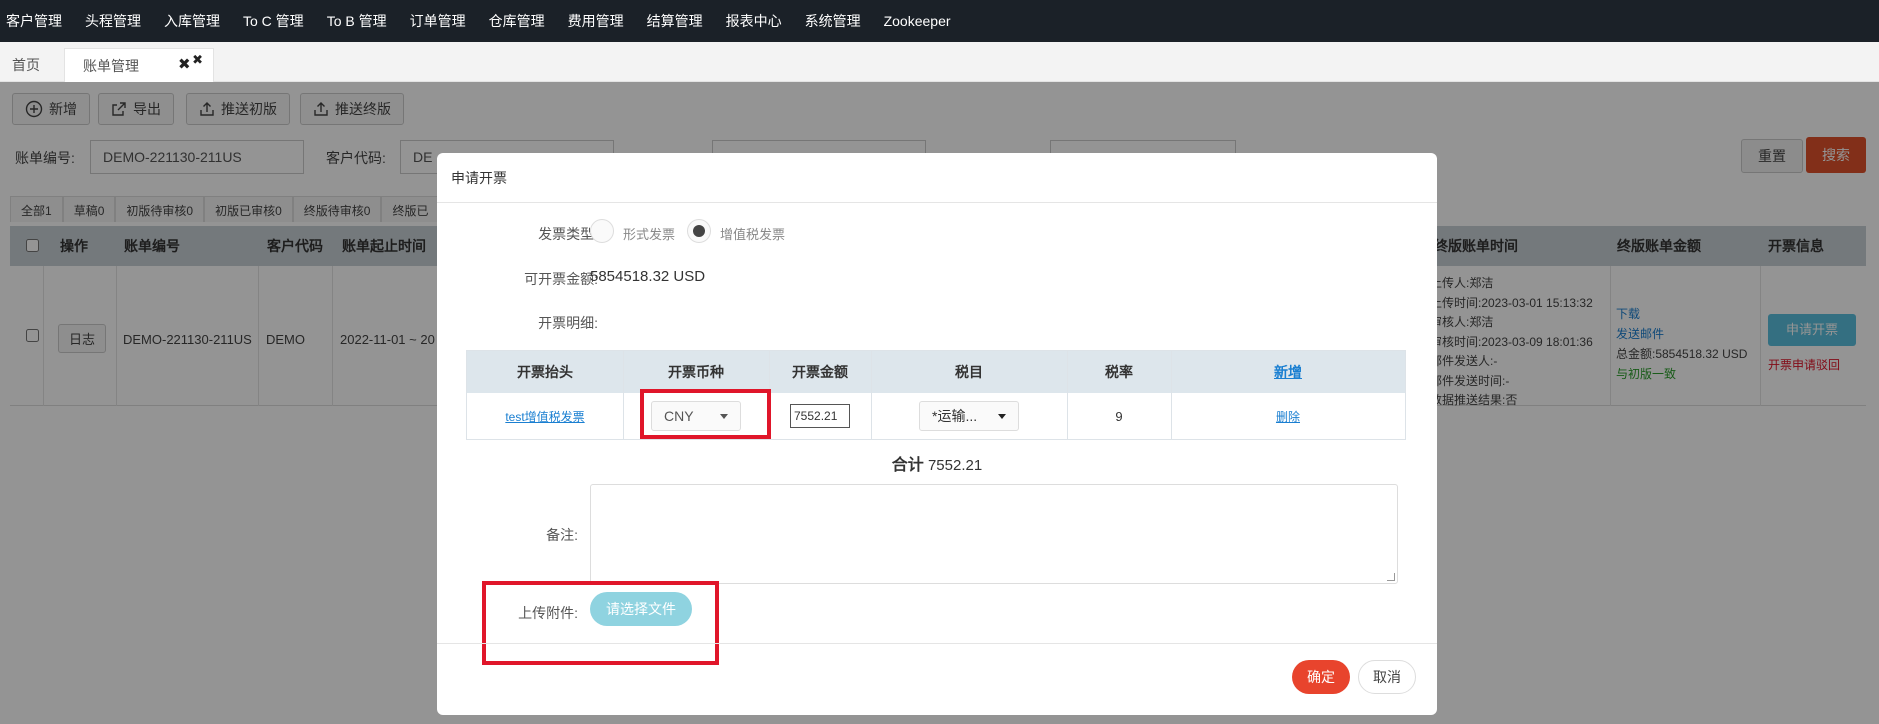 The height and width of the screenshot is (724, 1879). Describe the element at coordinates (648, 276) in the screenshot. I see `available-amount-value: 5854518.32 USD` at that location.